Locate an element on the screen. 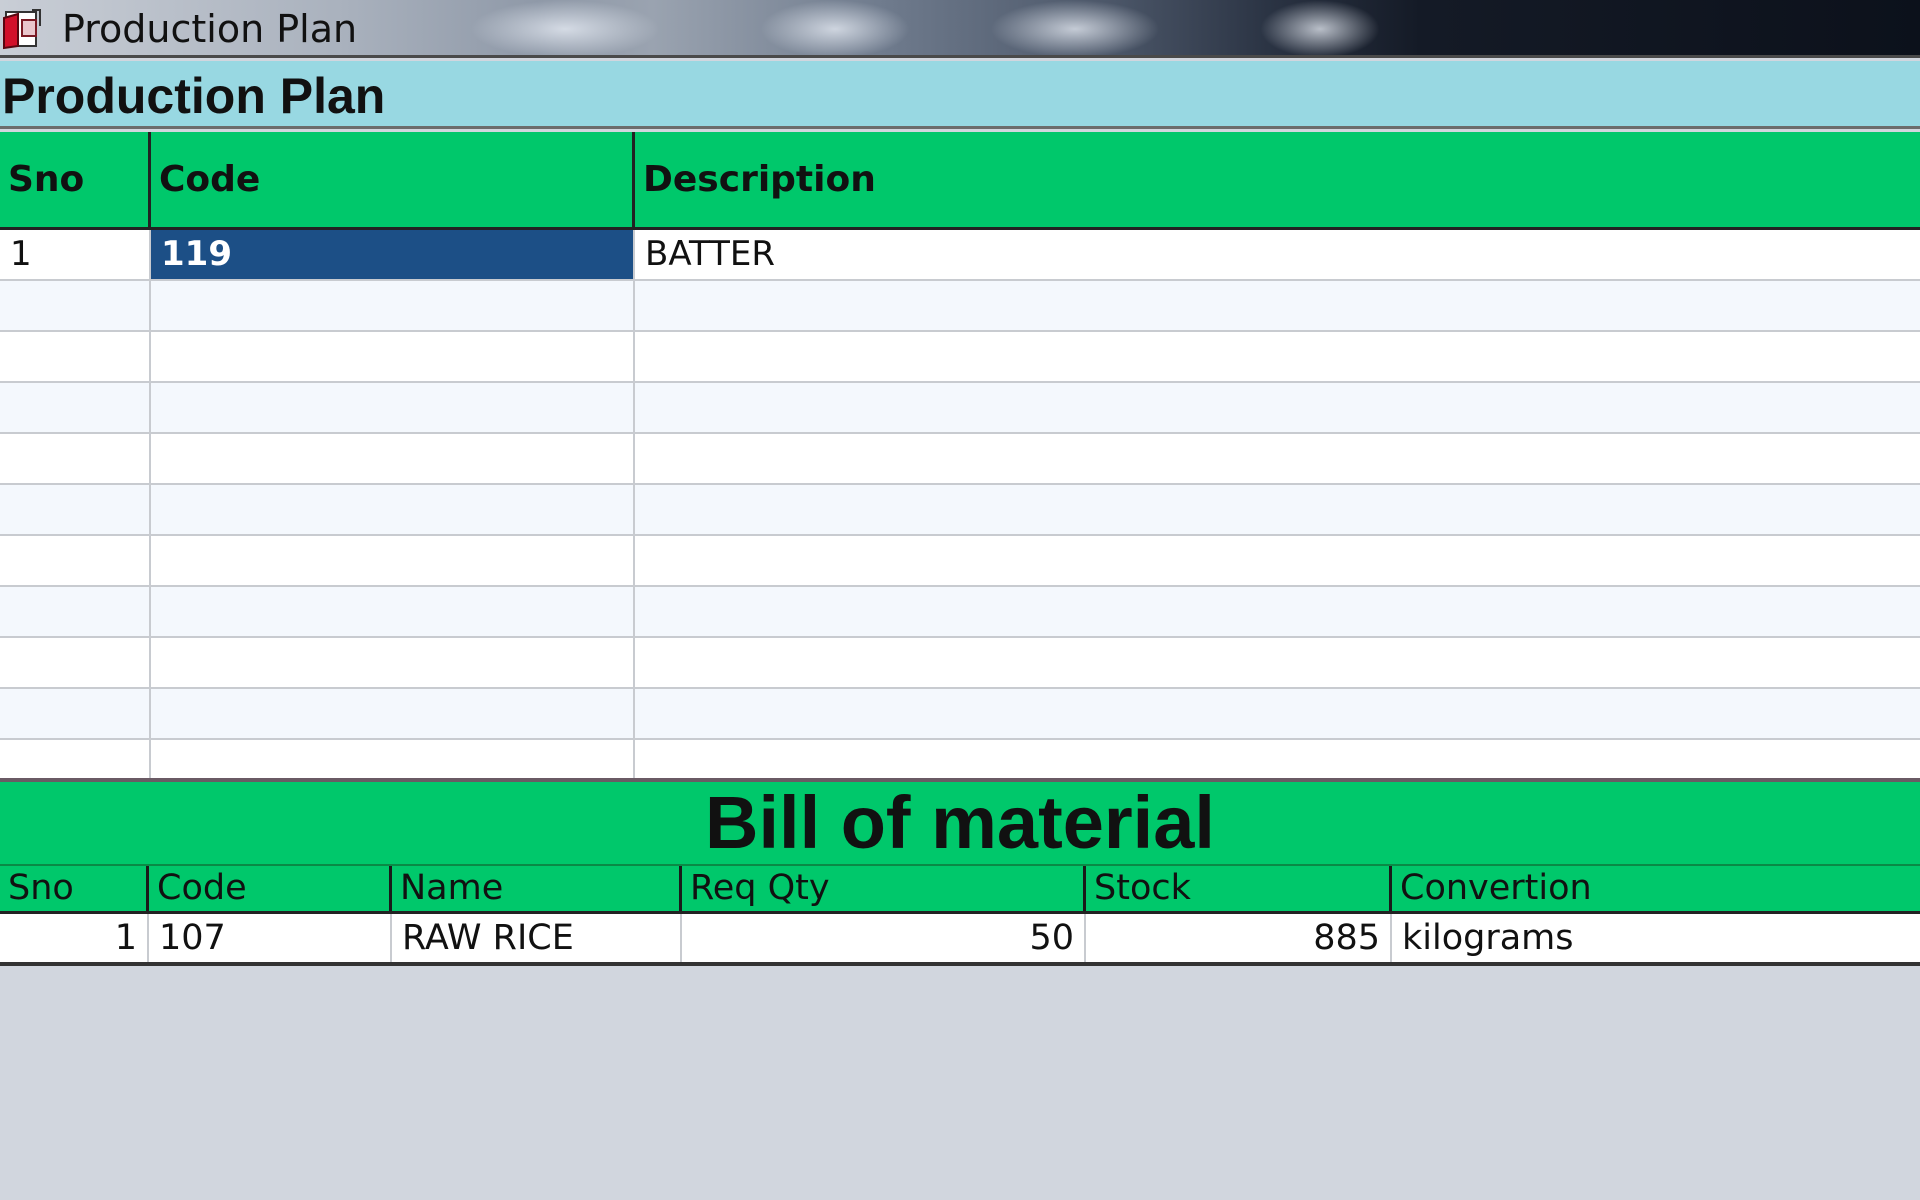 The height and width of the screenshot is (1200, 1920). bom-column-header-name: Name is located at coordinates (537, 888).